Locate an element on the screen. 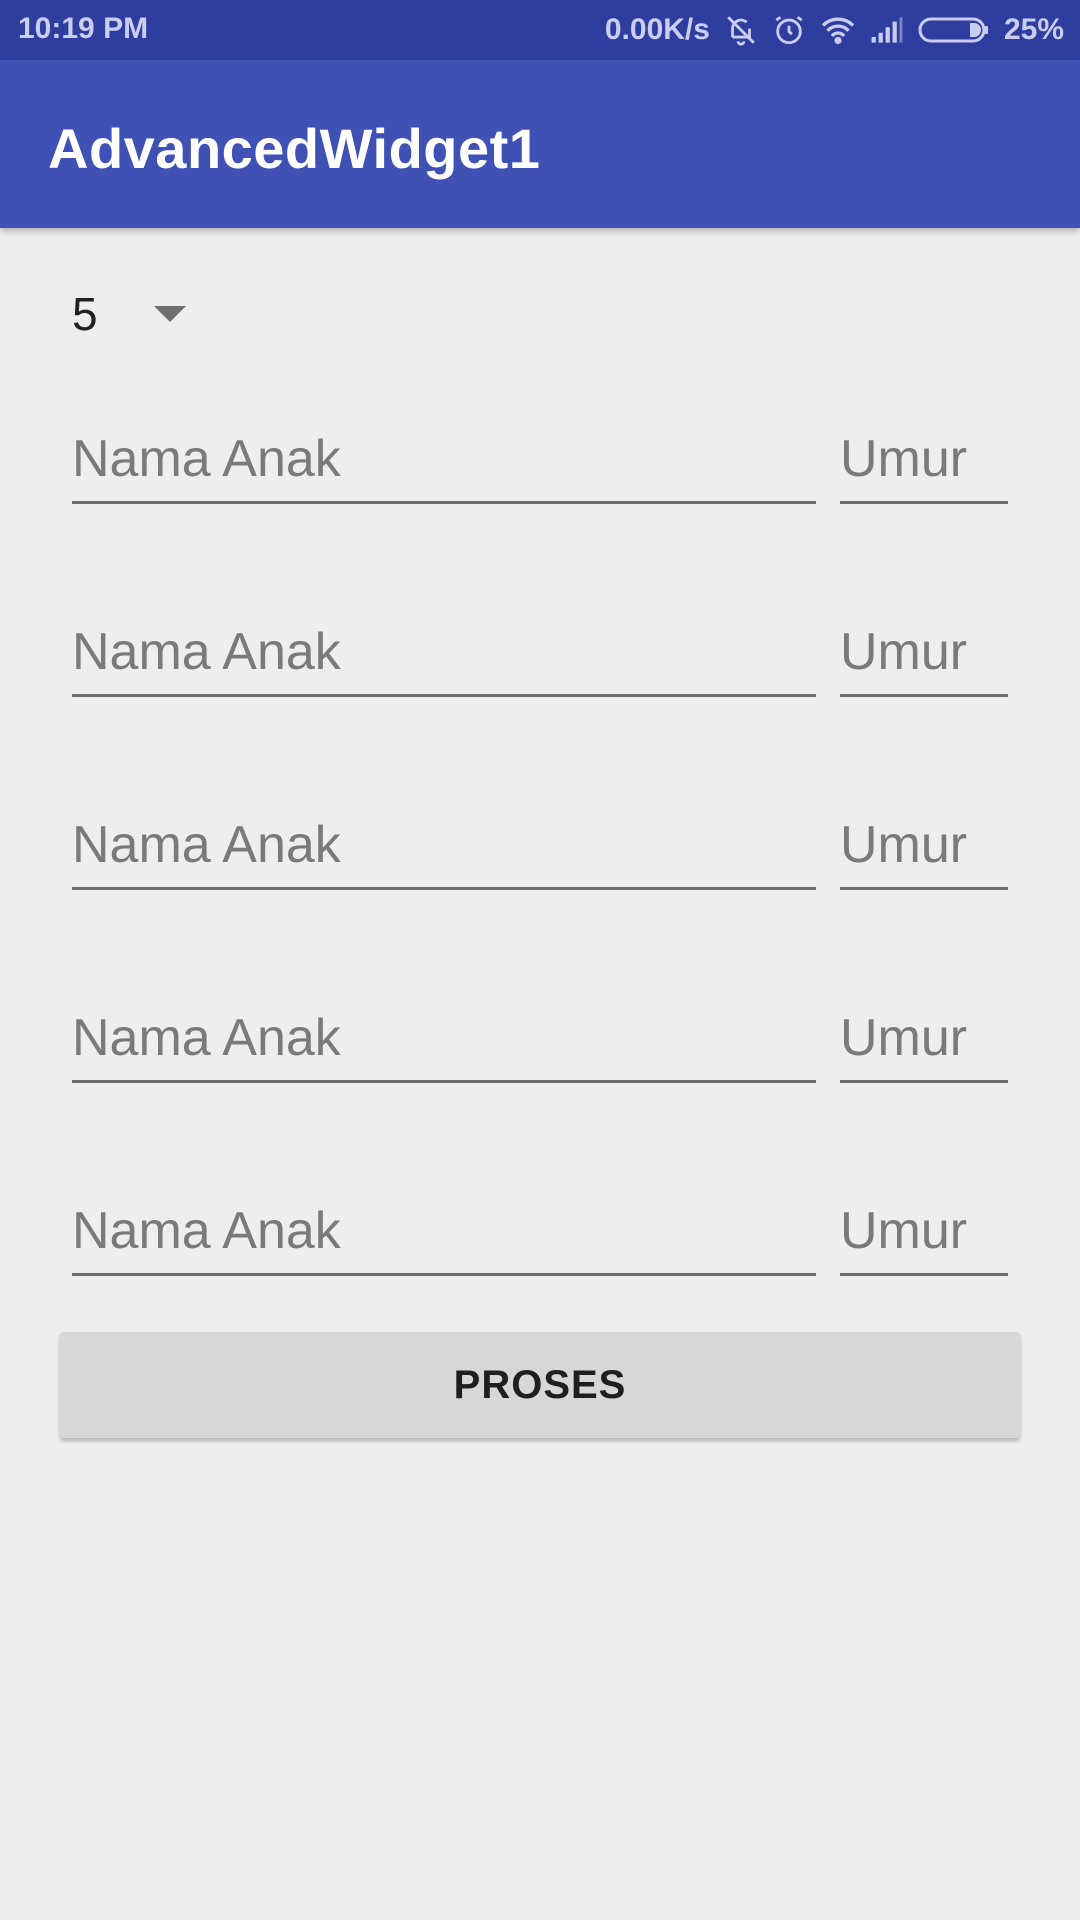 This screenshot has width=1080, height=1920. app-bar: AdvancedWidget1 is located at coordinates (540, 144).